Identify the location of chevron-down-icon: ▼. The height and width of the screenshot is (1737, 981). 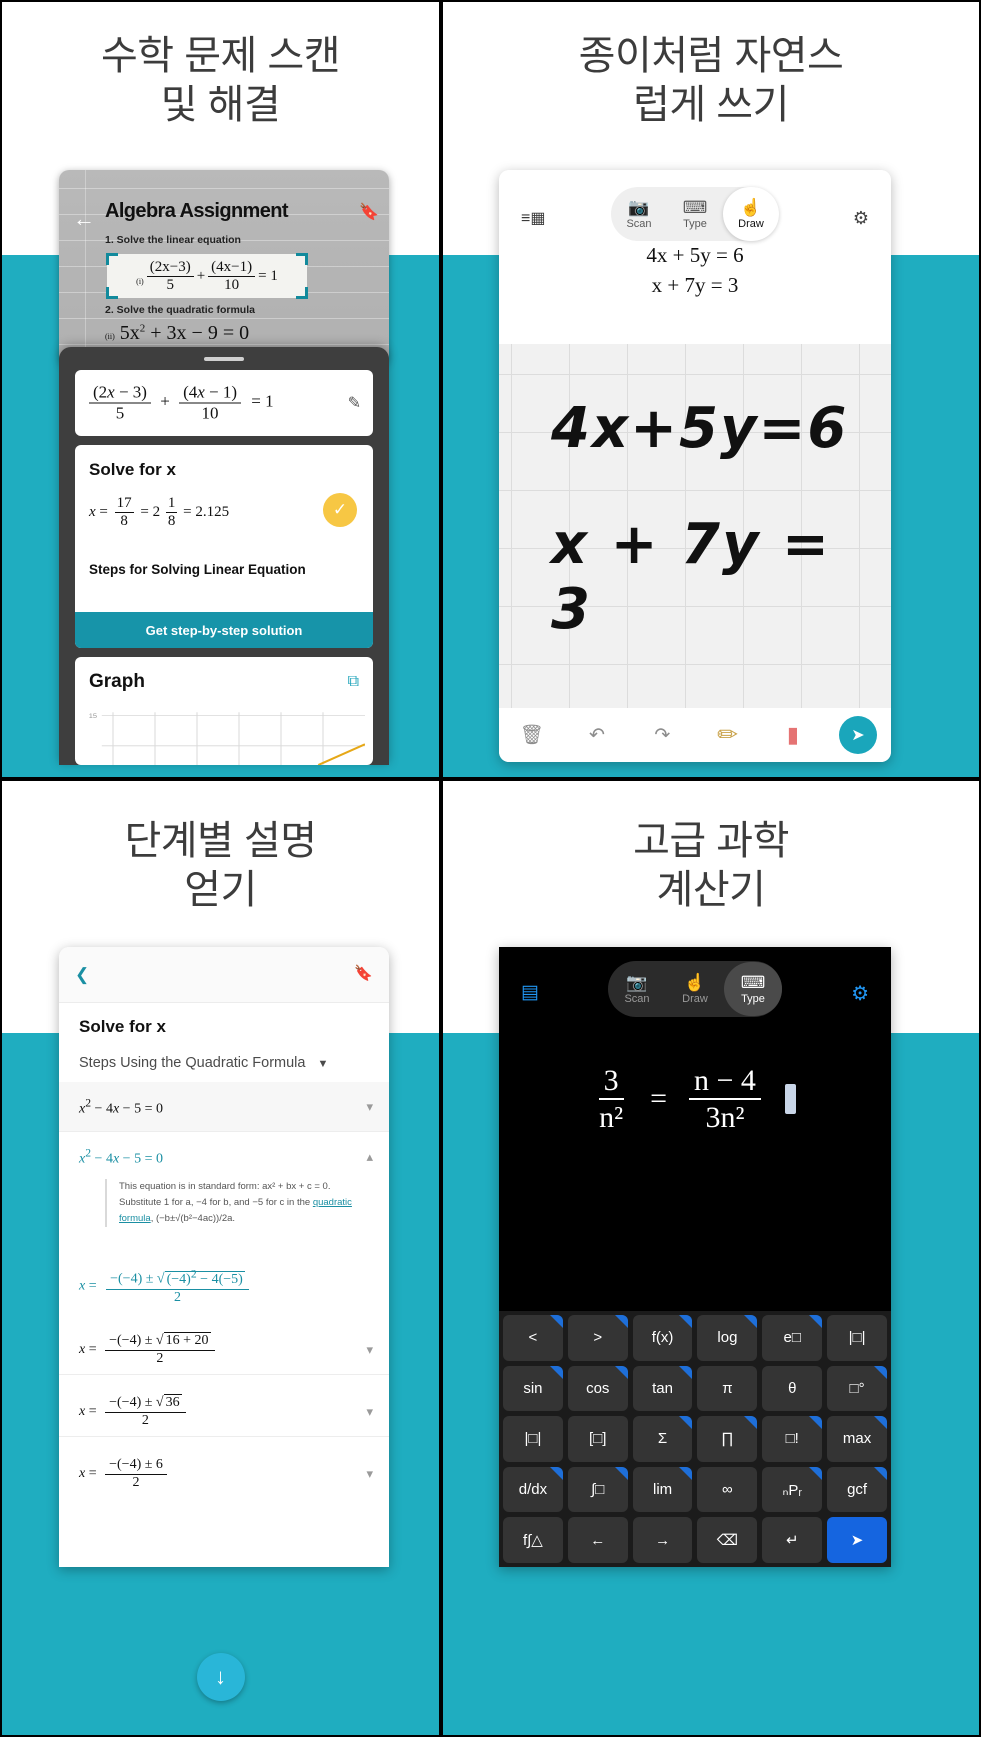
(323, 1064).